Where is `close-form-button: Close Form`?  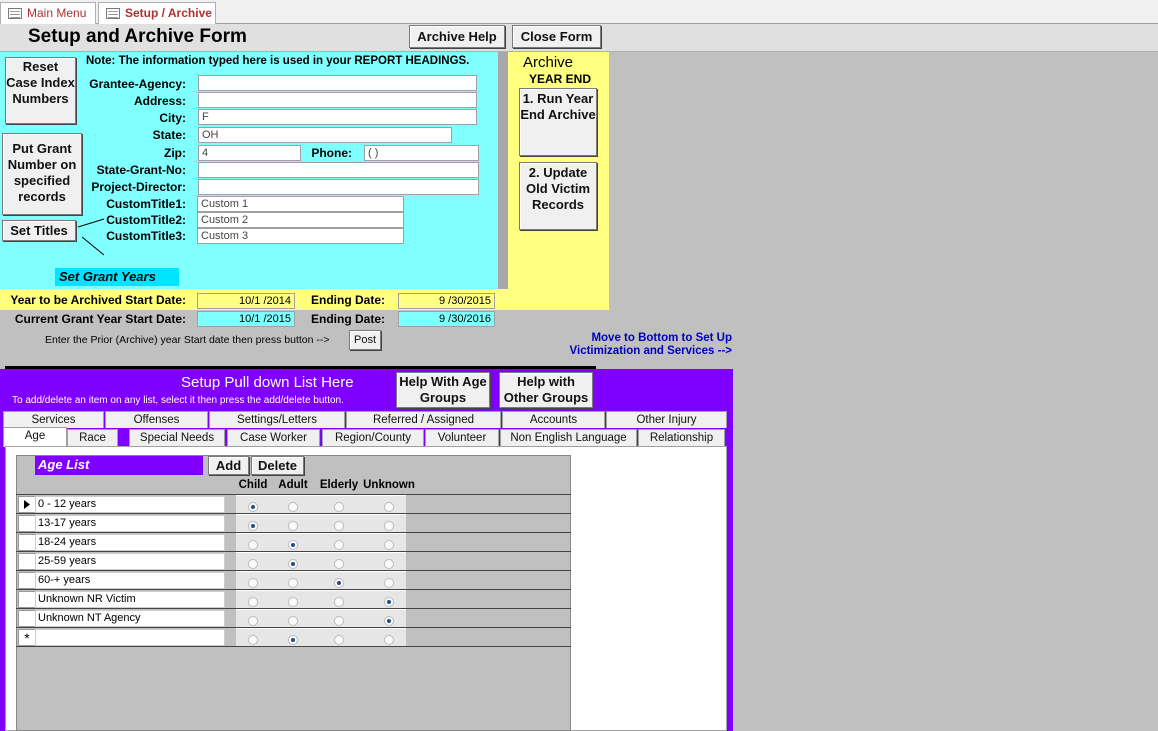 close-form-button: Close Form is located at coordinates (556, 36).